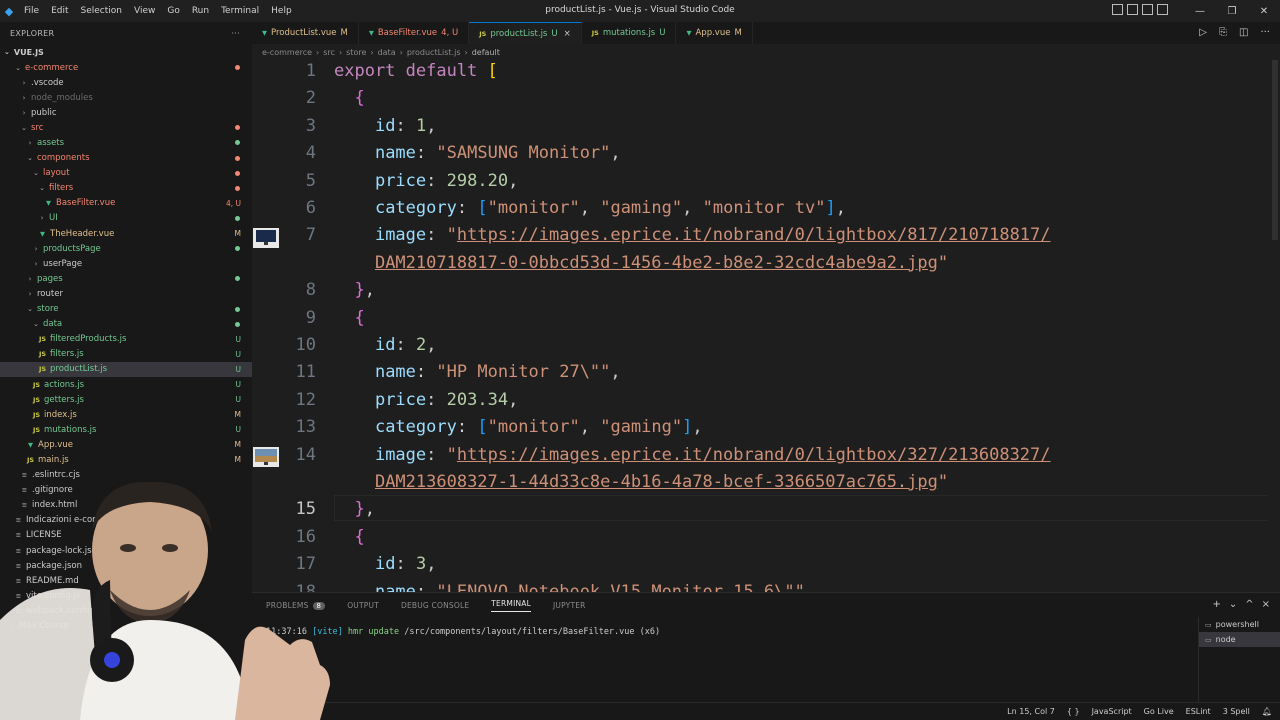 This screenshot has height=720, width=1280. What do you see at coordinates (126, 278) in the screenshot?
I see `tree-item: › pages` at bounding box center [126, 278].